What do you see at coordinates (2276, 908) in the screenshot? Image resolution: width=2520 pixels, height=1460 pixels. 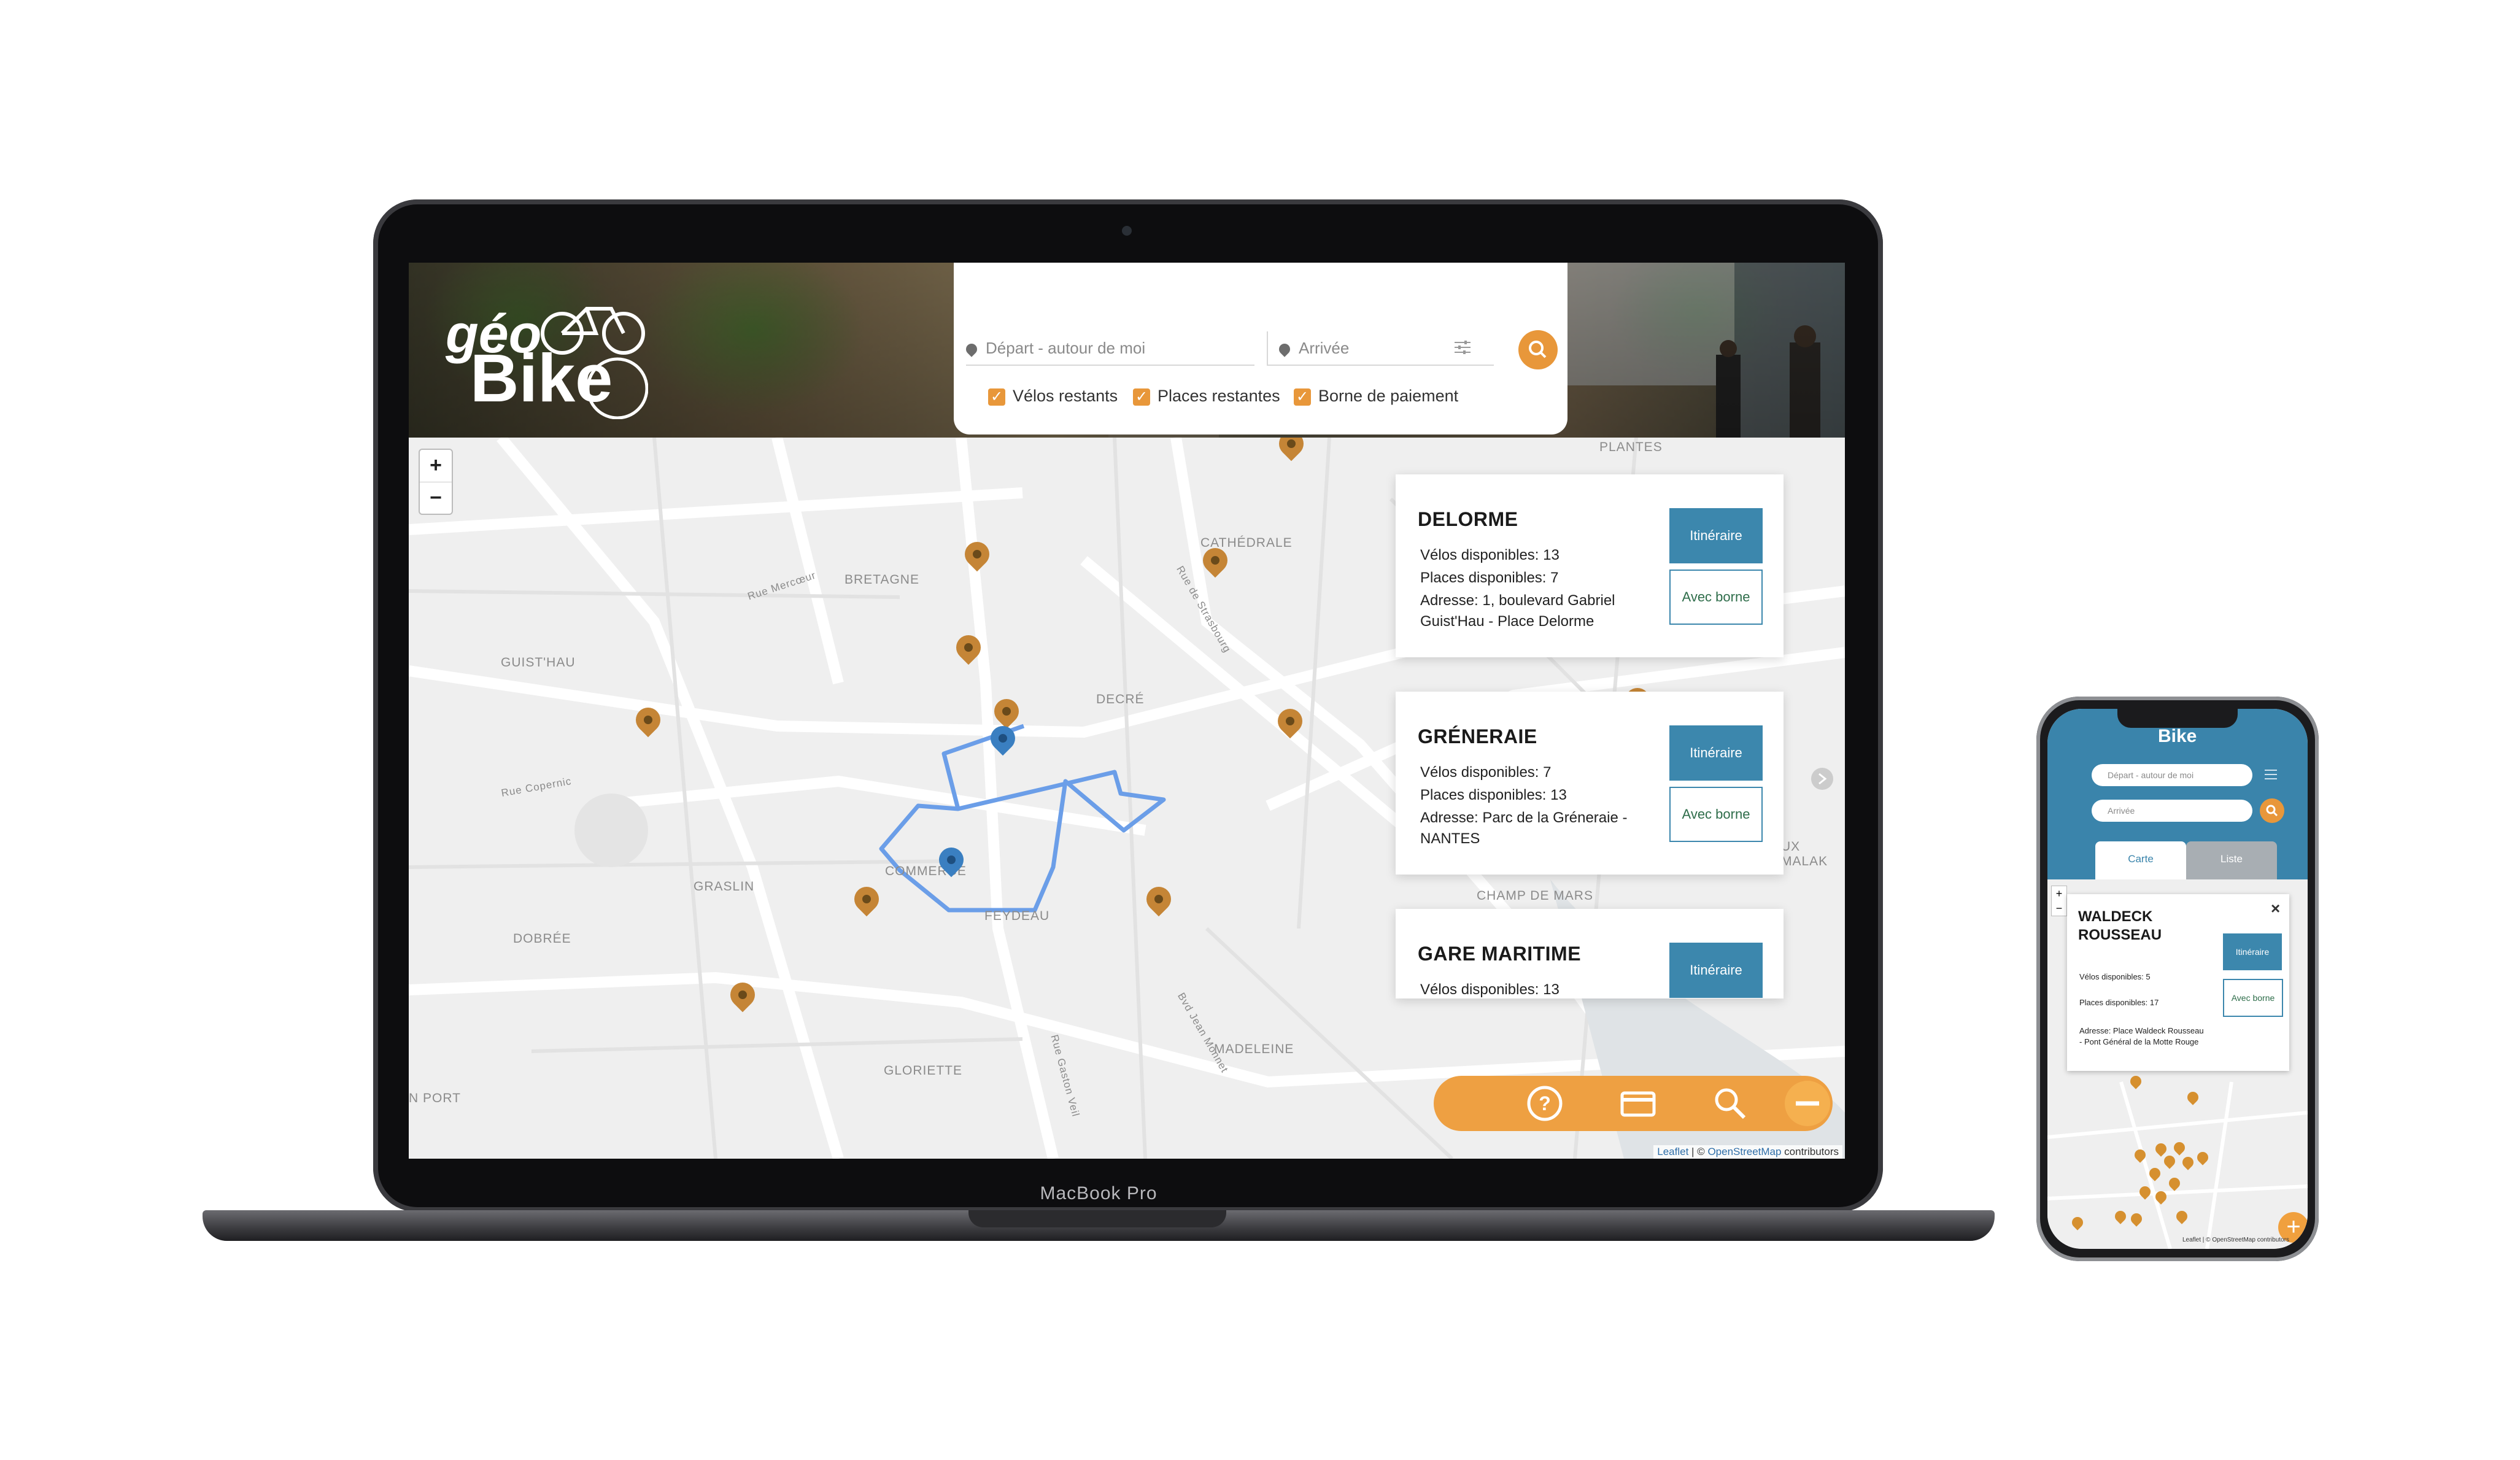 I see `close-icon: ×` at bounding box center [2276, 908].